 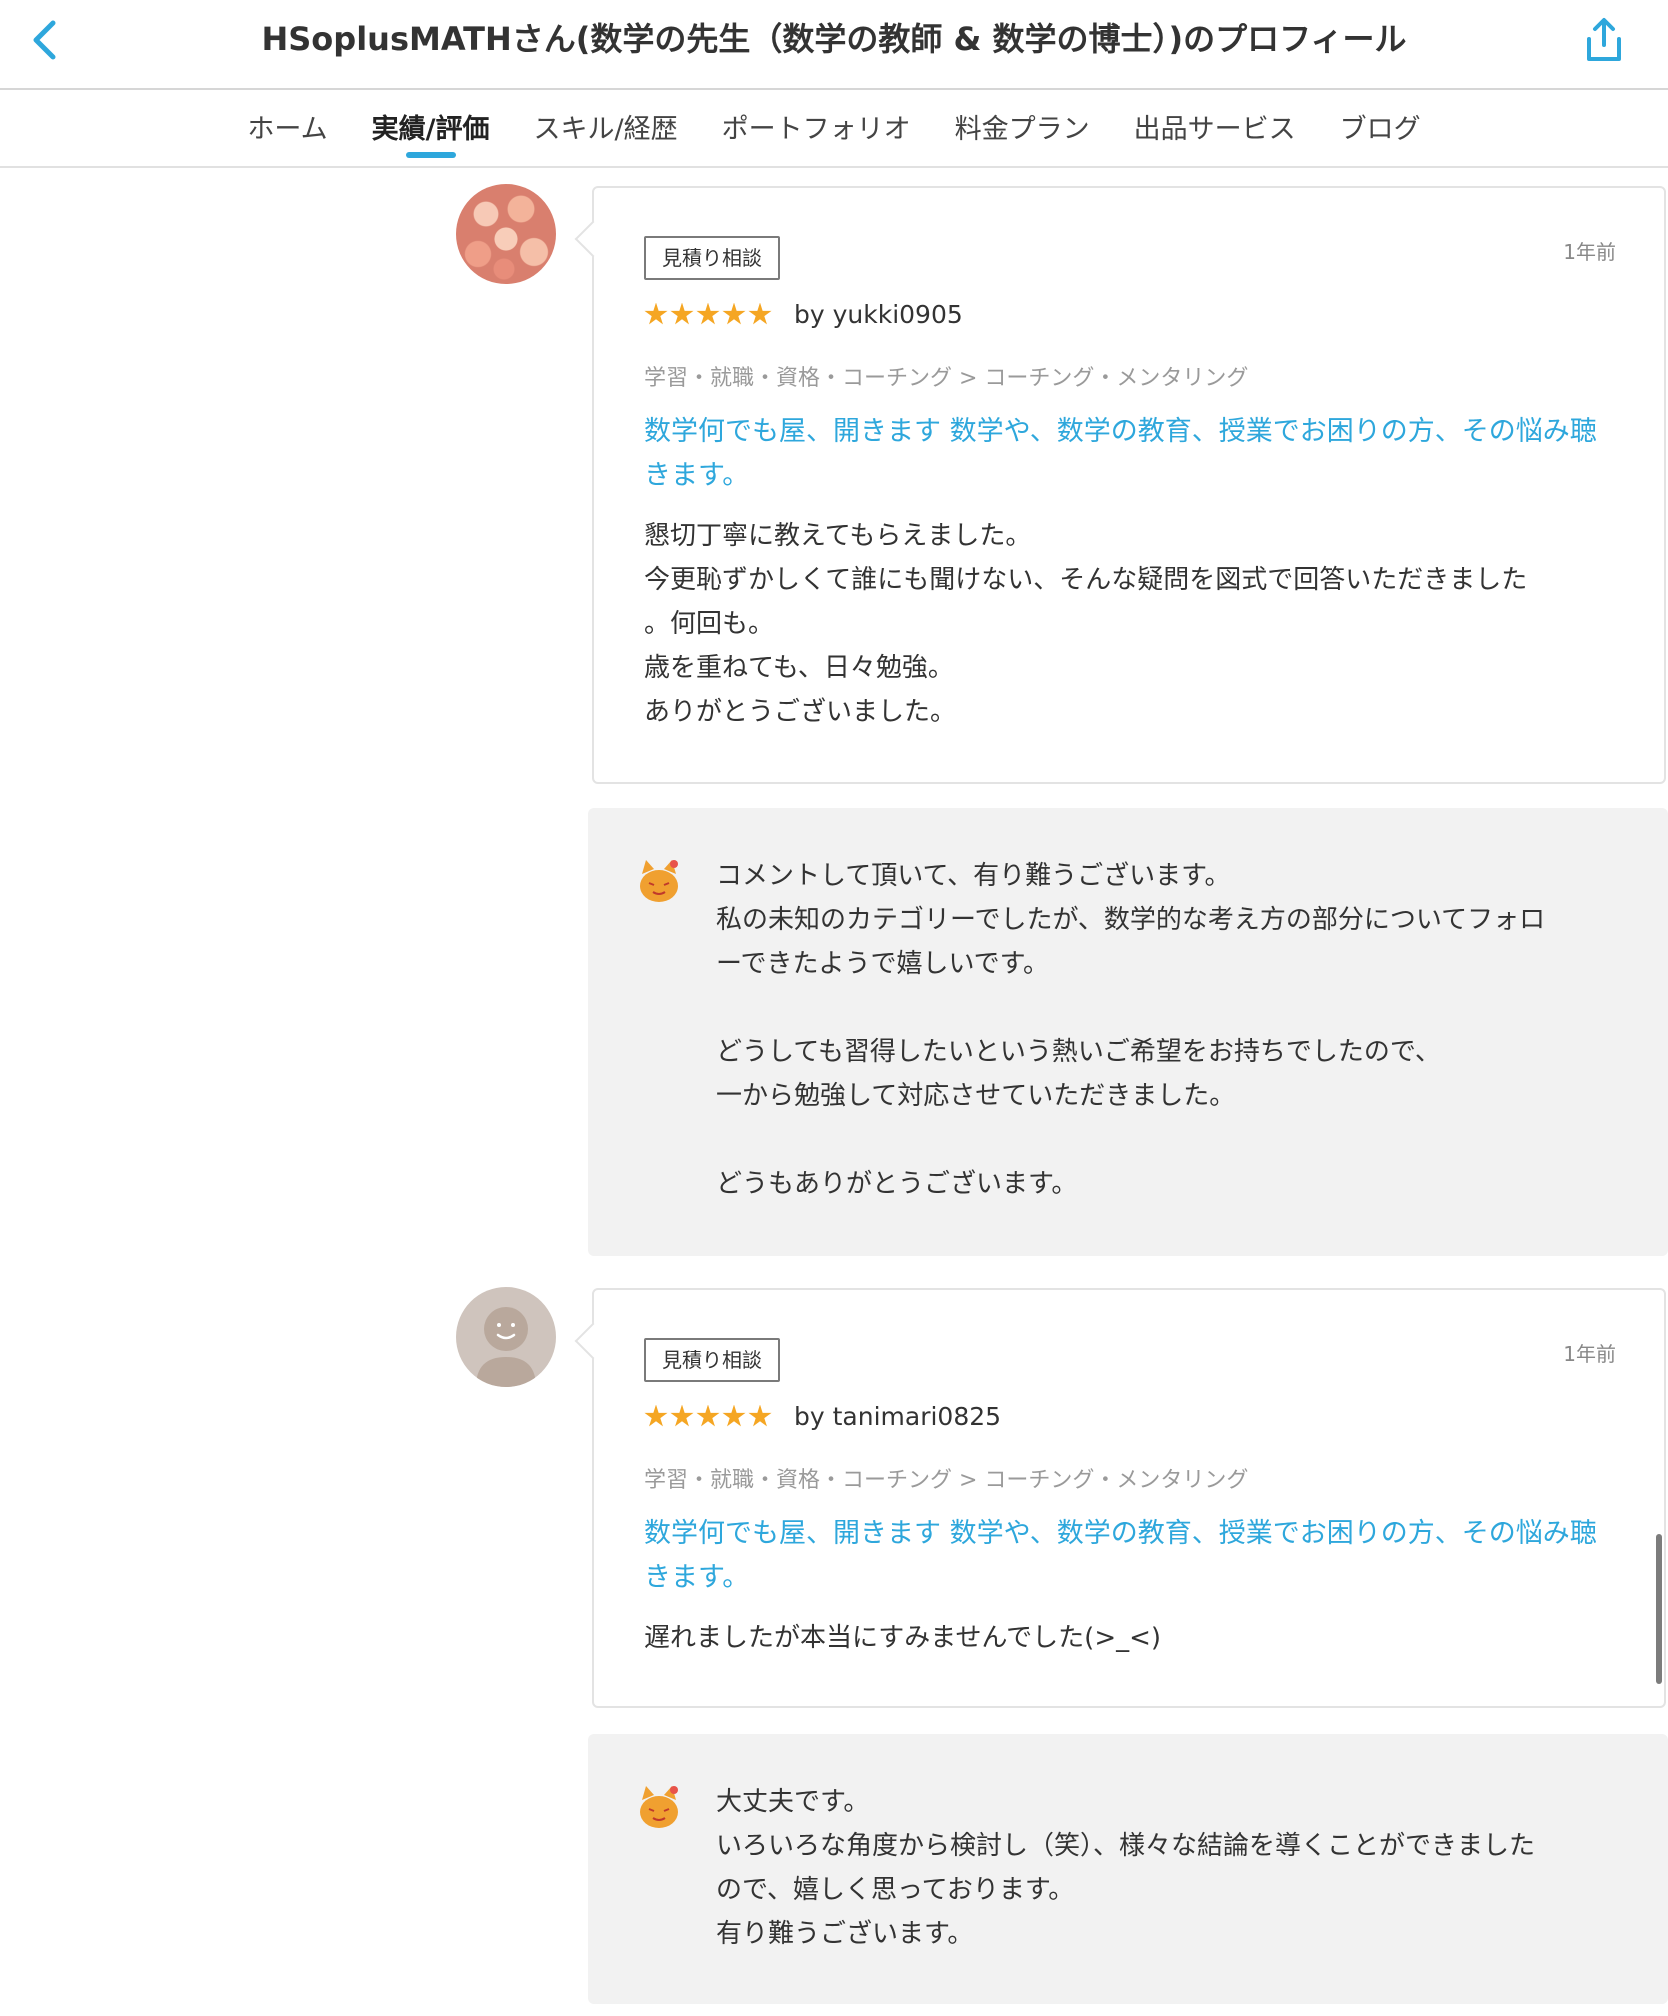 I want to click on chevron-left-icon, so click(x=44, y=40).